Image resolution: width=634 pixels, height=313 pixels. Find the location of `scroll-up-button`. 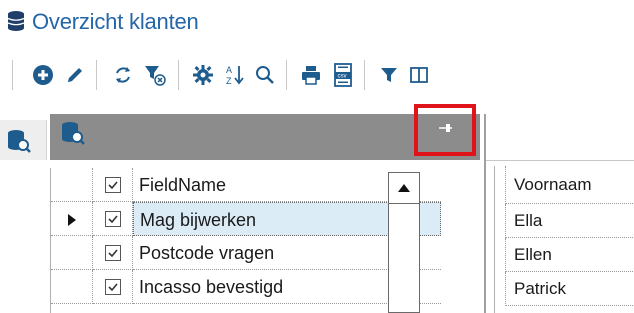

scroll-up-button is located at coordinates (404, 188).